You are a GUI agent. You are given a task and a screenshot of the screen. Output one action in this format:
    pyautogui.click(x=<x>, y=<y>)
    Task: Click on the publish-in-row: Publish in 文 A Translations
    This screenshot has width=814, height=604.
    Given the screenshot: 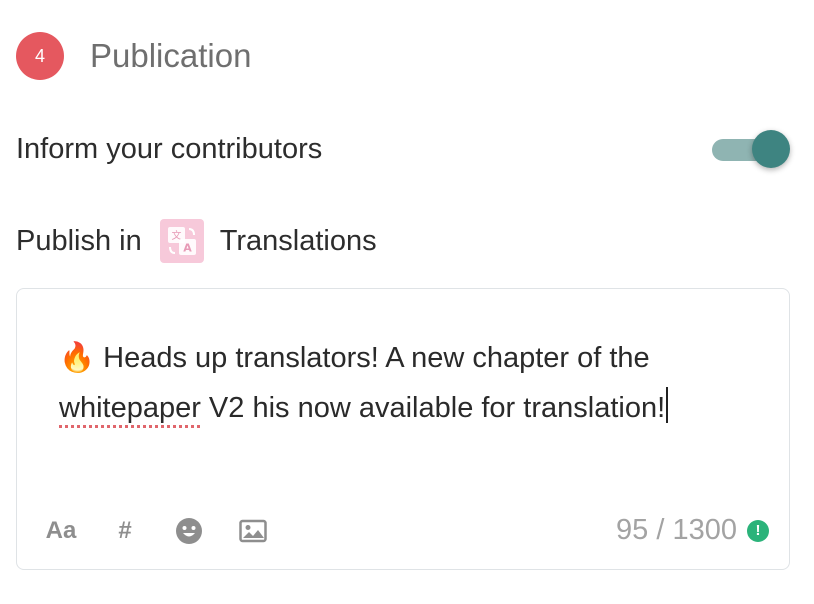 What is the action you would take?
    pyautogui.click(x=196, y=241)
    